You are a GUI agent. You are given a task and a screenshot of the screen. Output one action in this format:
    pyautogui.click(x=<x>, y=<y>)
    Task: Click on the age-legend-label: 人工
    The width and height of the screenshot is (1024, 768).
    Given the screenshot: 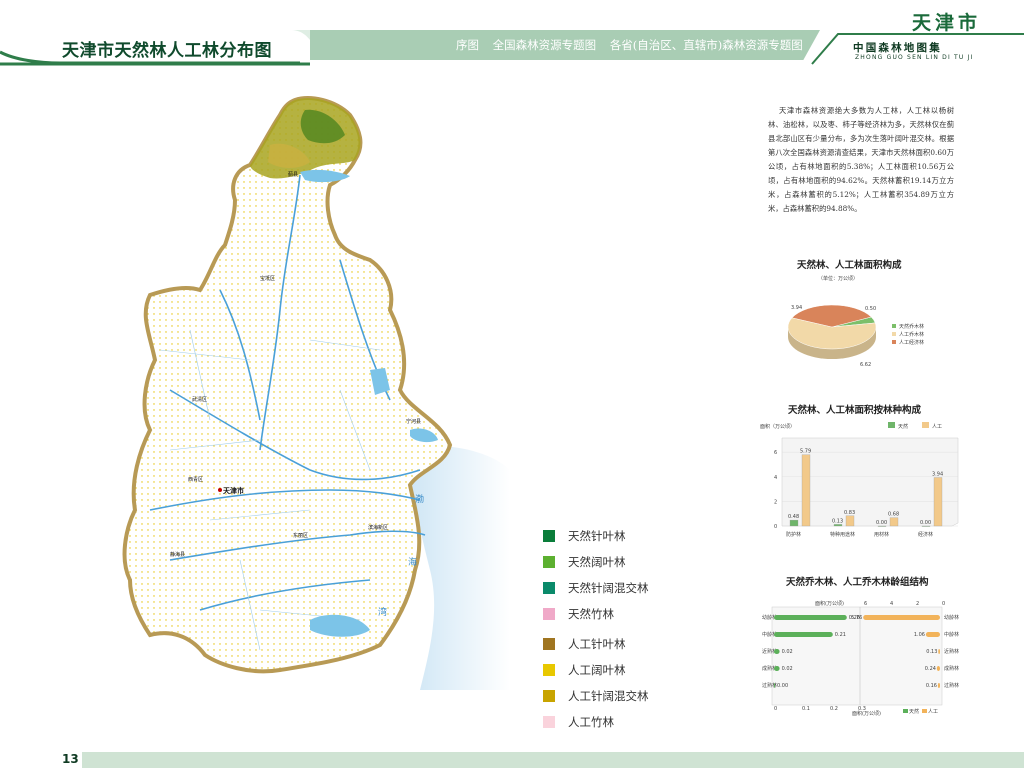 What is the action you would take?
    pyautogui.click(x=933, y=712)
    